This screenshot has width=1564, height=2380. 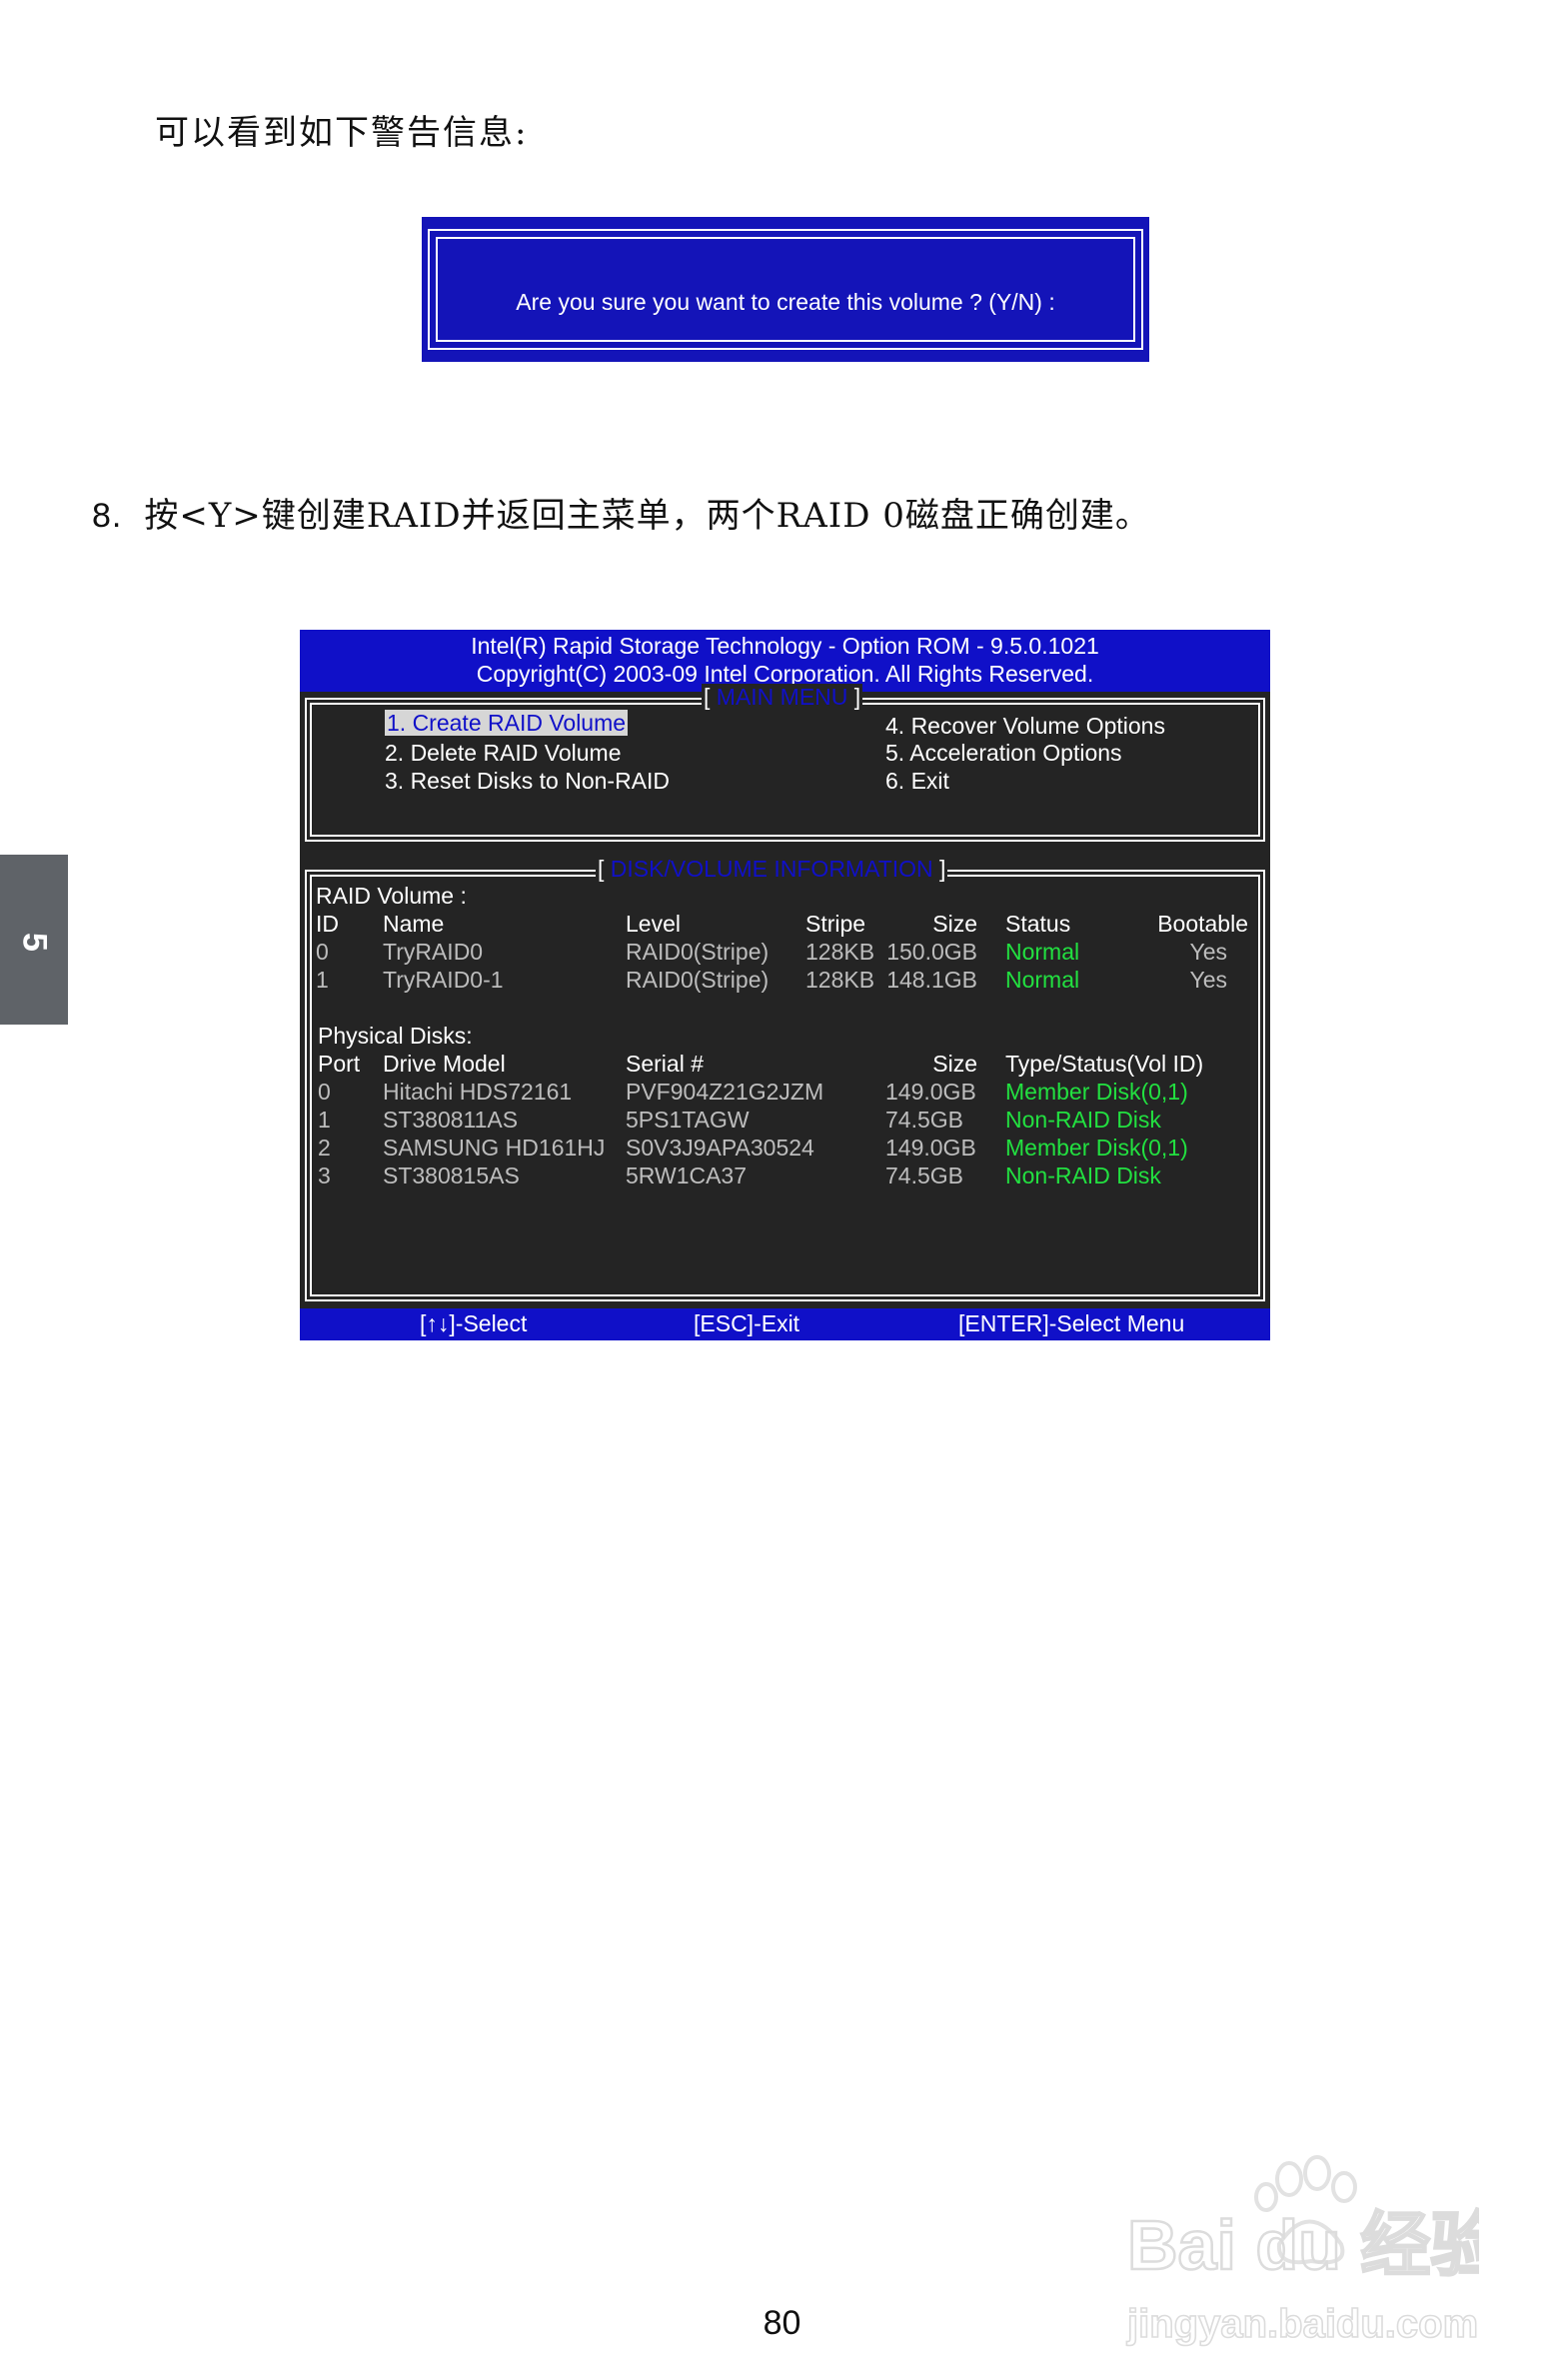 I want to click on vol-header-bootable: Bootable, so click(x=1203, y=924).